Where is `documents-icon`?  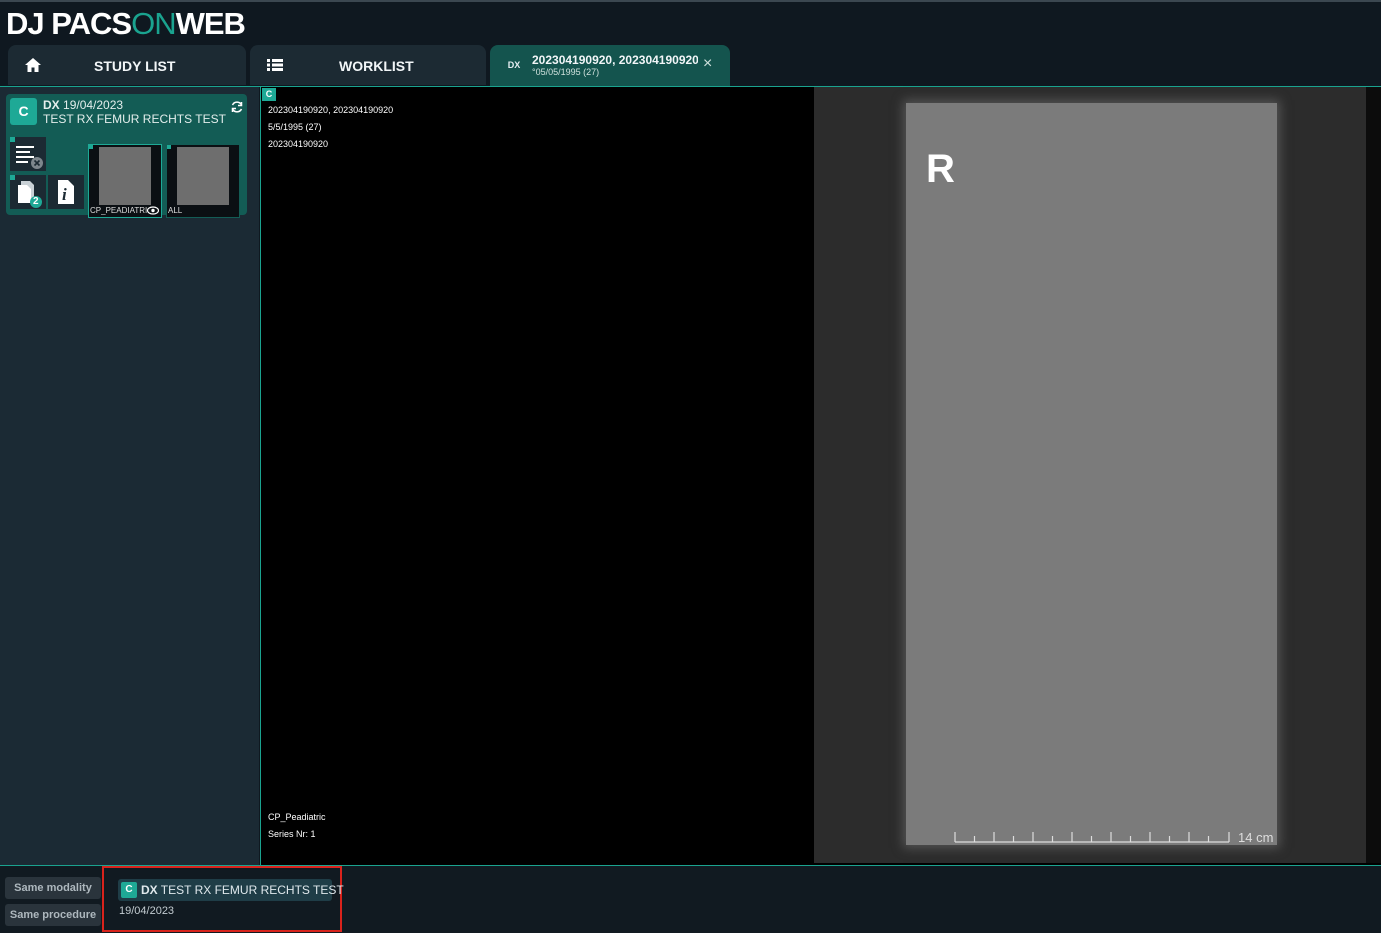
documents-icon is located at coordinates (30, 194).